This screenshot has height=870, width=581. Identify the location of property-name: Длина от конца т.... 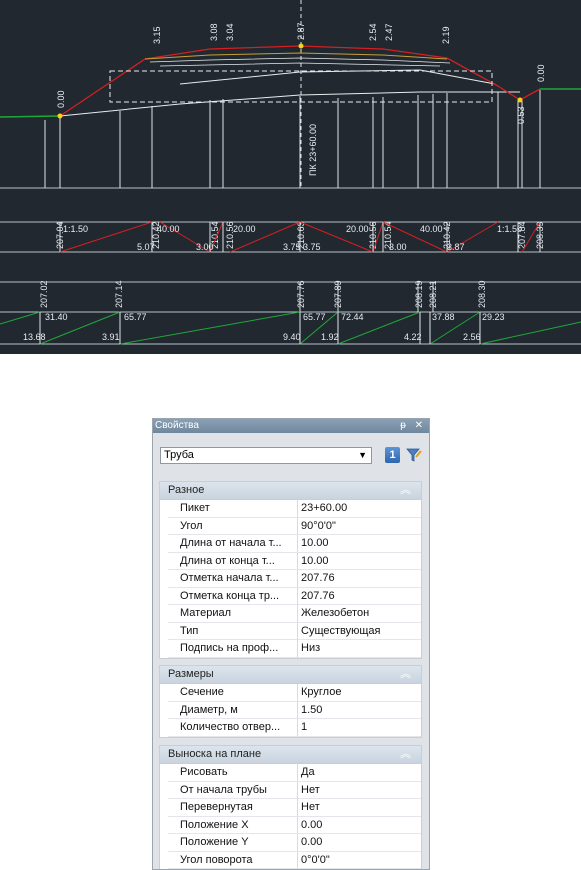
(233, 561).